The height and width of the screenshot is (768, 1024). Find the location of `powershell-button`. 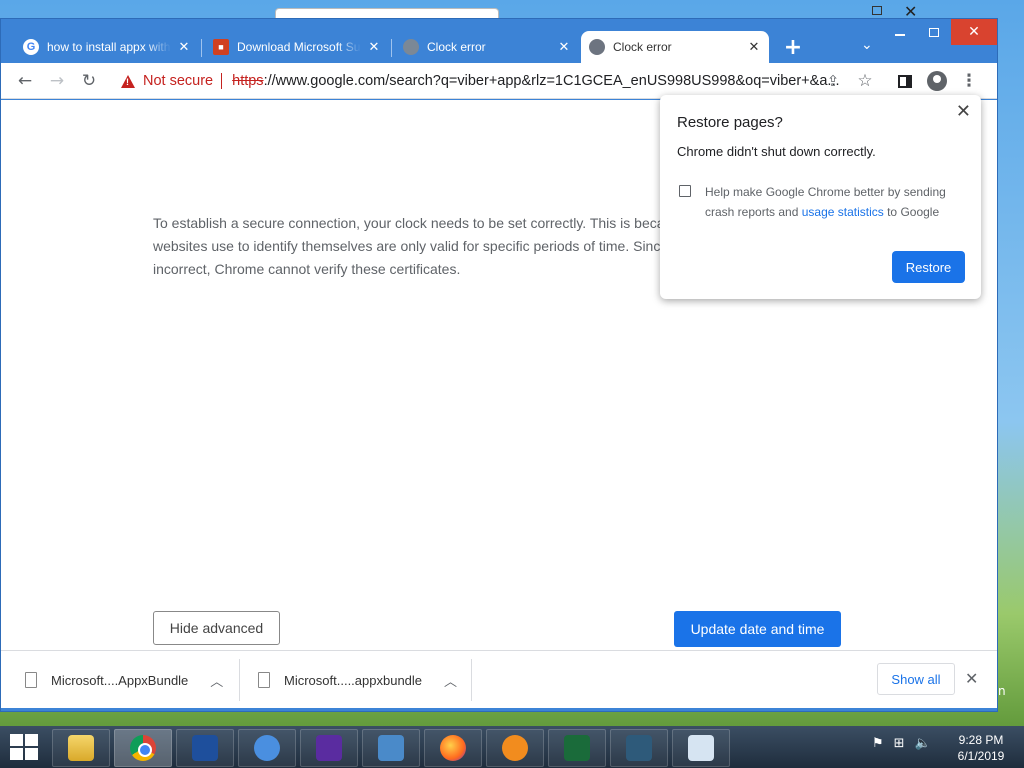

powershell-button is located at coordinates (205, 748).